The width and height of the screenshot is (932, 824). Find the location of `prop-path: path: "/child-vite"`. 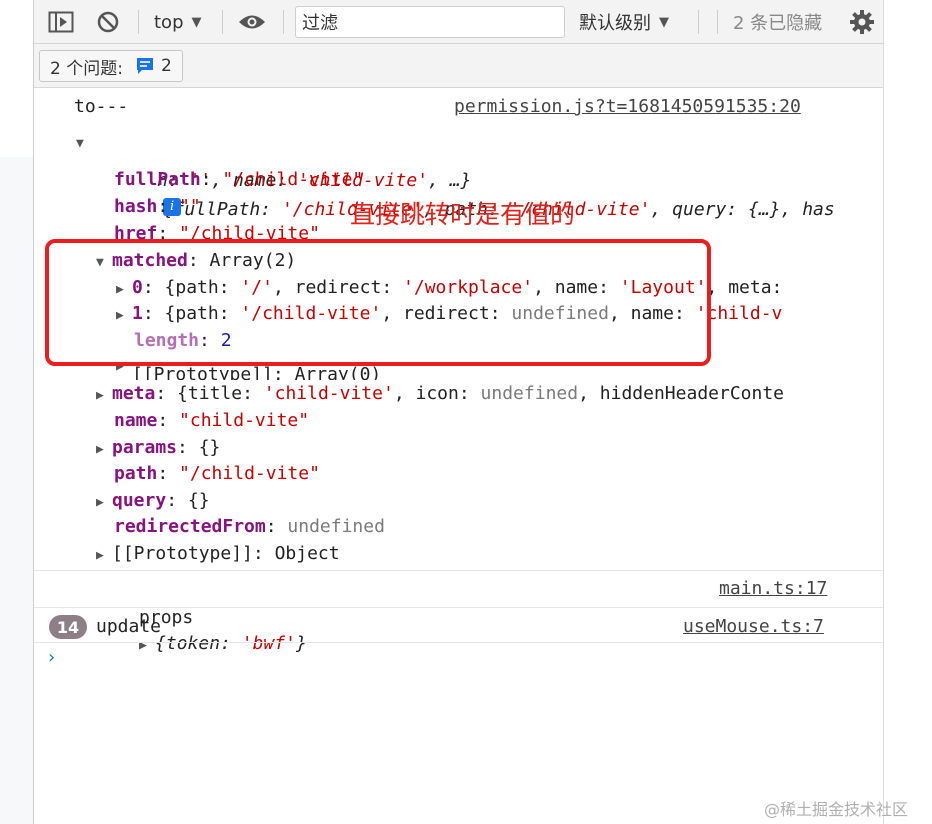

prop-path: path: "/child-vite" is located at coordinates (217, 473).